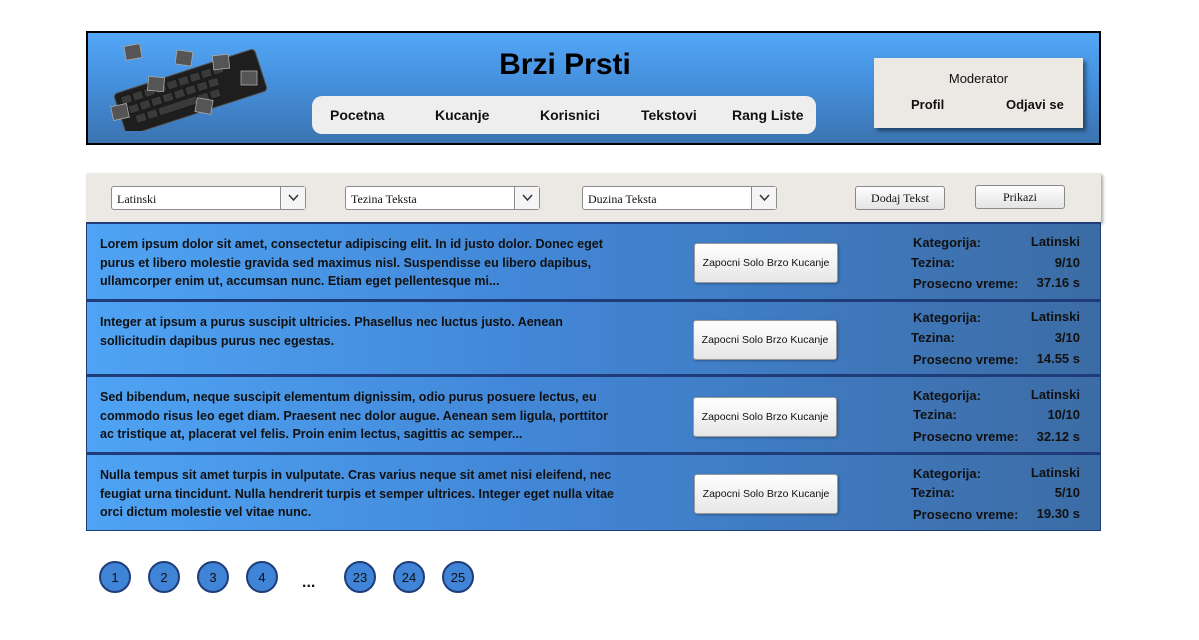  What do you see at coordinates (1067, 337) in the screenshot?
I see `difficulty-value: 3/10` at bounding box center [1067, 337].